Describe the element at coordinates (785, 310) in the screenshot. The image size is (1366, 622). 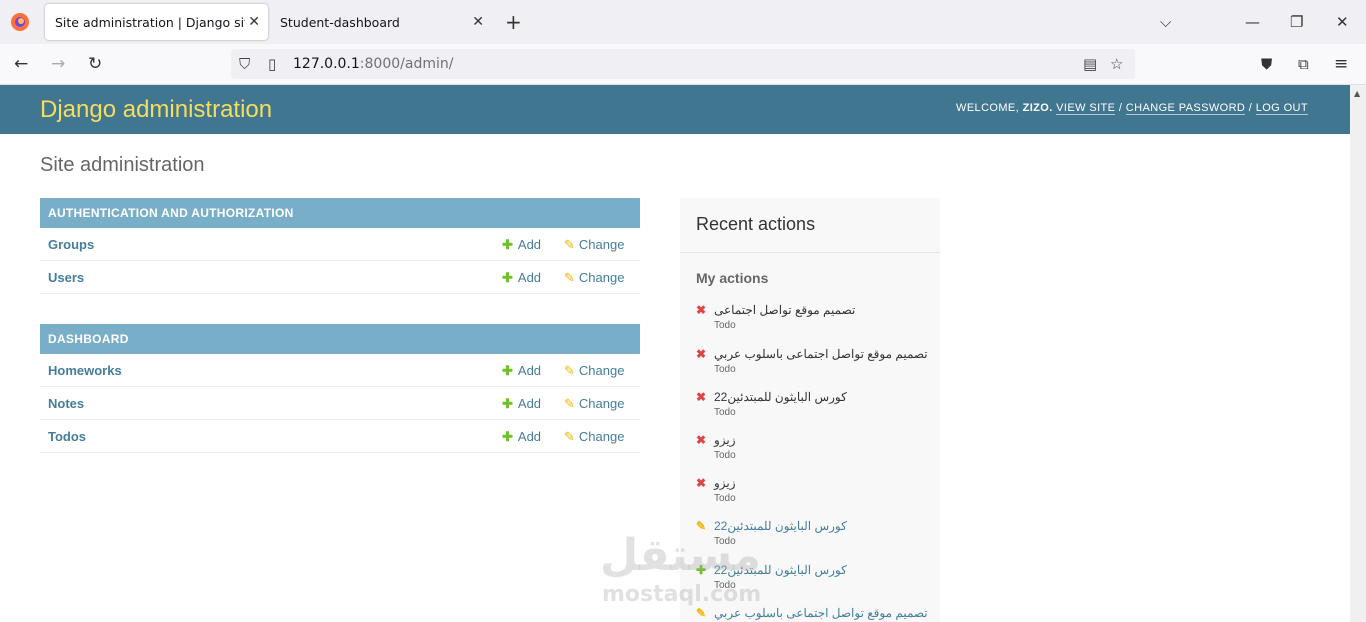
I see `action-object: تصميم موقع تواصل اجتماعى` at that location.